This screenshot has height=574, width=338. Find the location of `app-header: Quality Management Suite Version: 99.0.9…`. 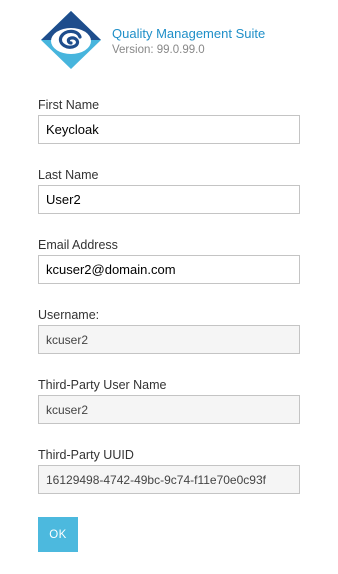

app-header: Quality Management Suite Version: 99.0.9… is located at coordinates (180, 40).